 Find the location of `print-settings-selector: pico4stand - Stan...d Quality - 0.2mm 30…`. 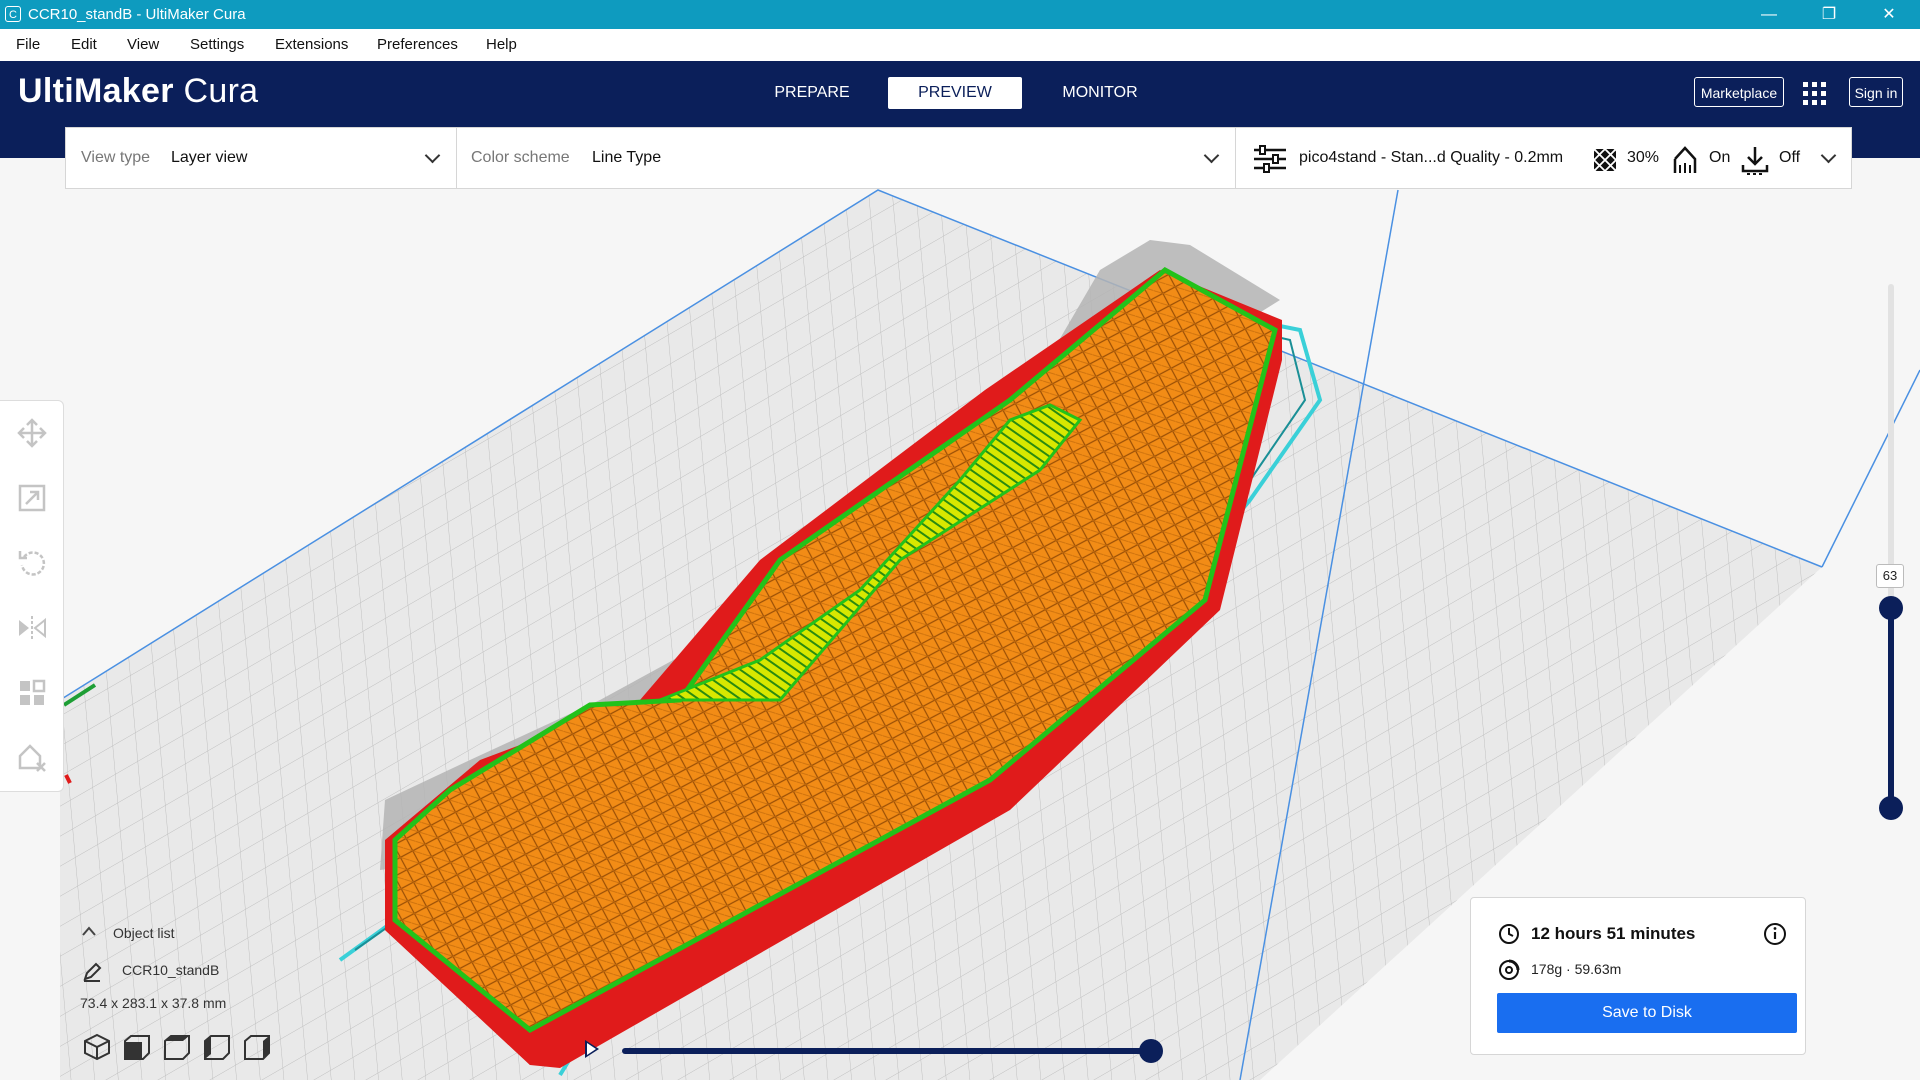

print-settings-selector: pico4stand - Stan...d Quality - 0.2mm 30… is located at coordinates (1543, 158).